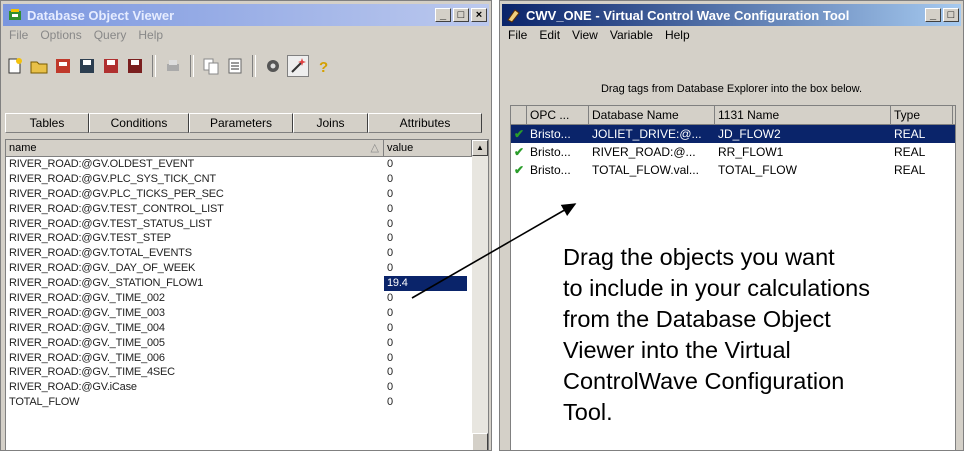  I want to click on list-item: RIVER_ROAD:@GV._TIME_005 0, so click(247, 343).